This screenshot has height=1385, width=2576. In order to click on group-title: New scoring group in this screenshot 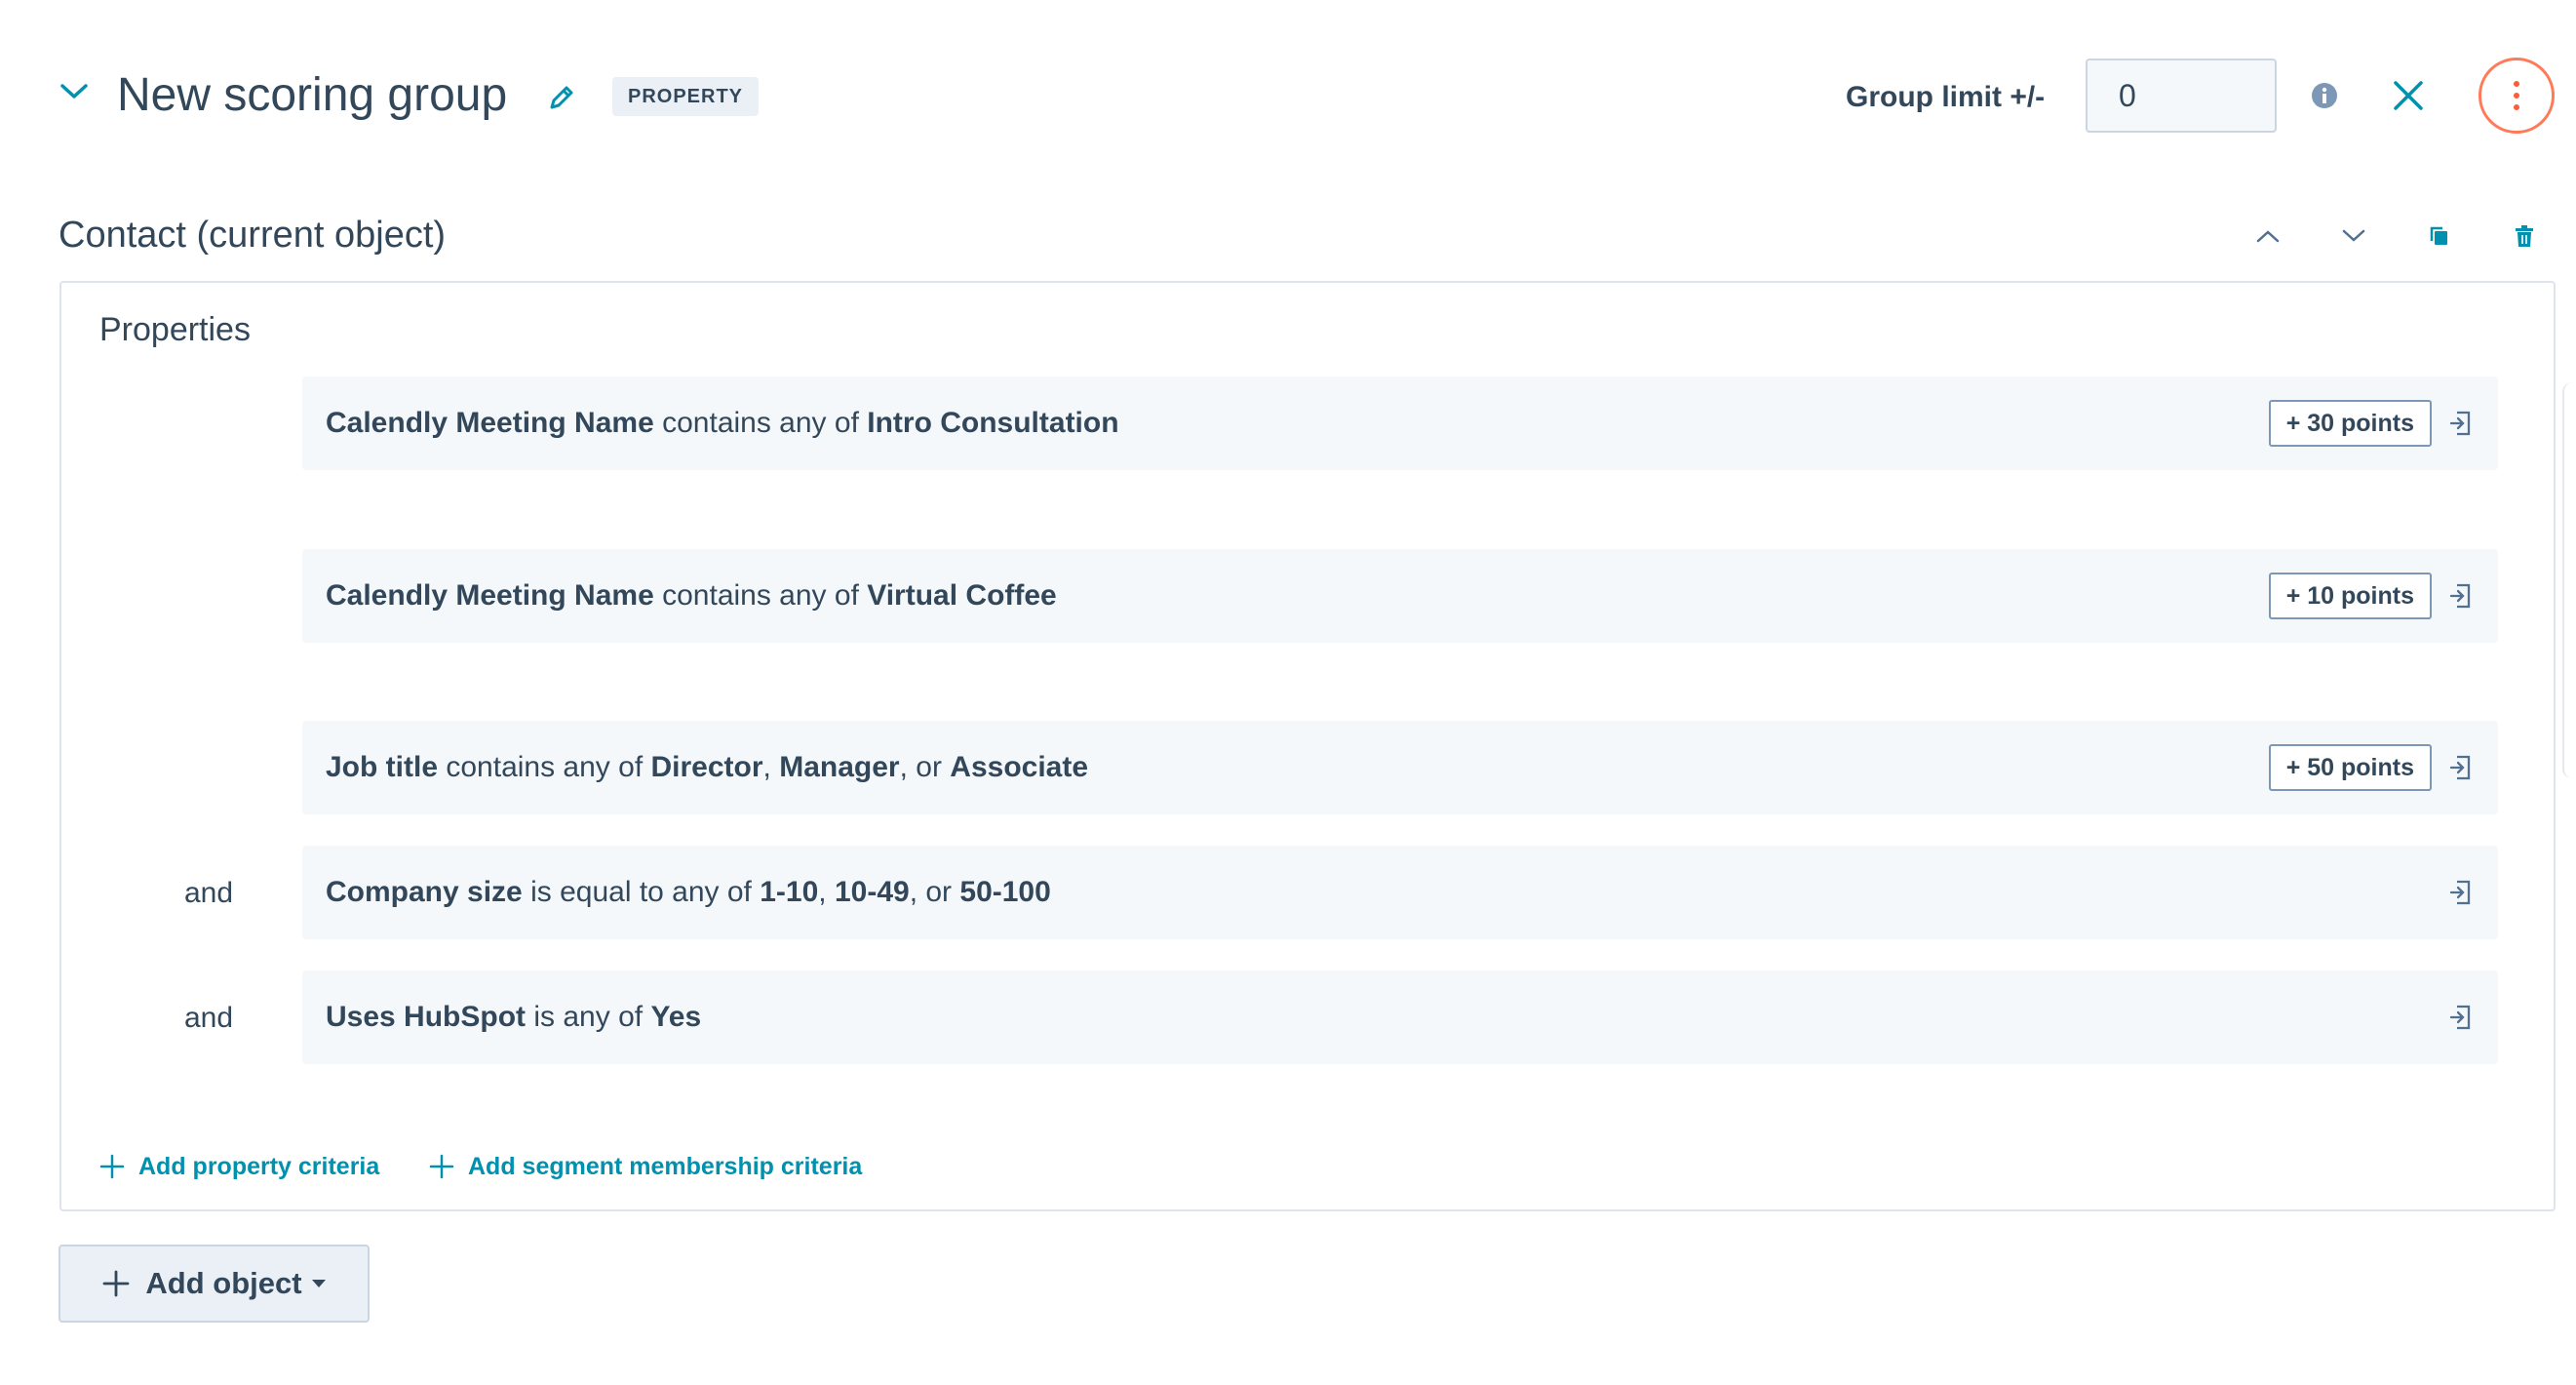, I will do `click(312, 95)`.